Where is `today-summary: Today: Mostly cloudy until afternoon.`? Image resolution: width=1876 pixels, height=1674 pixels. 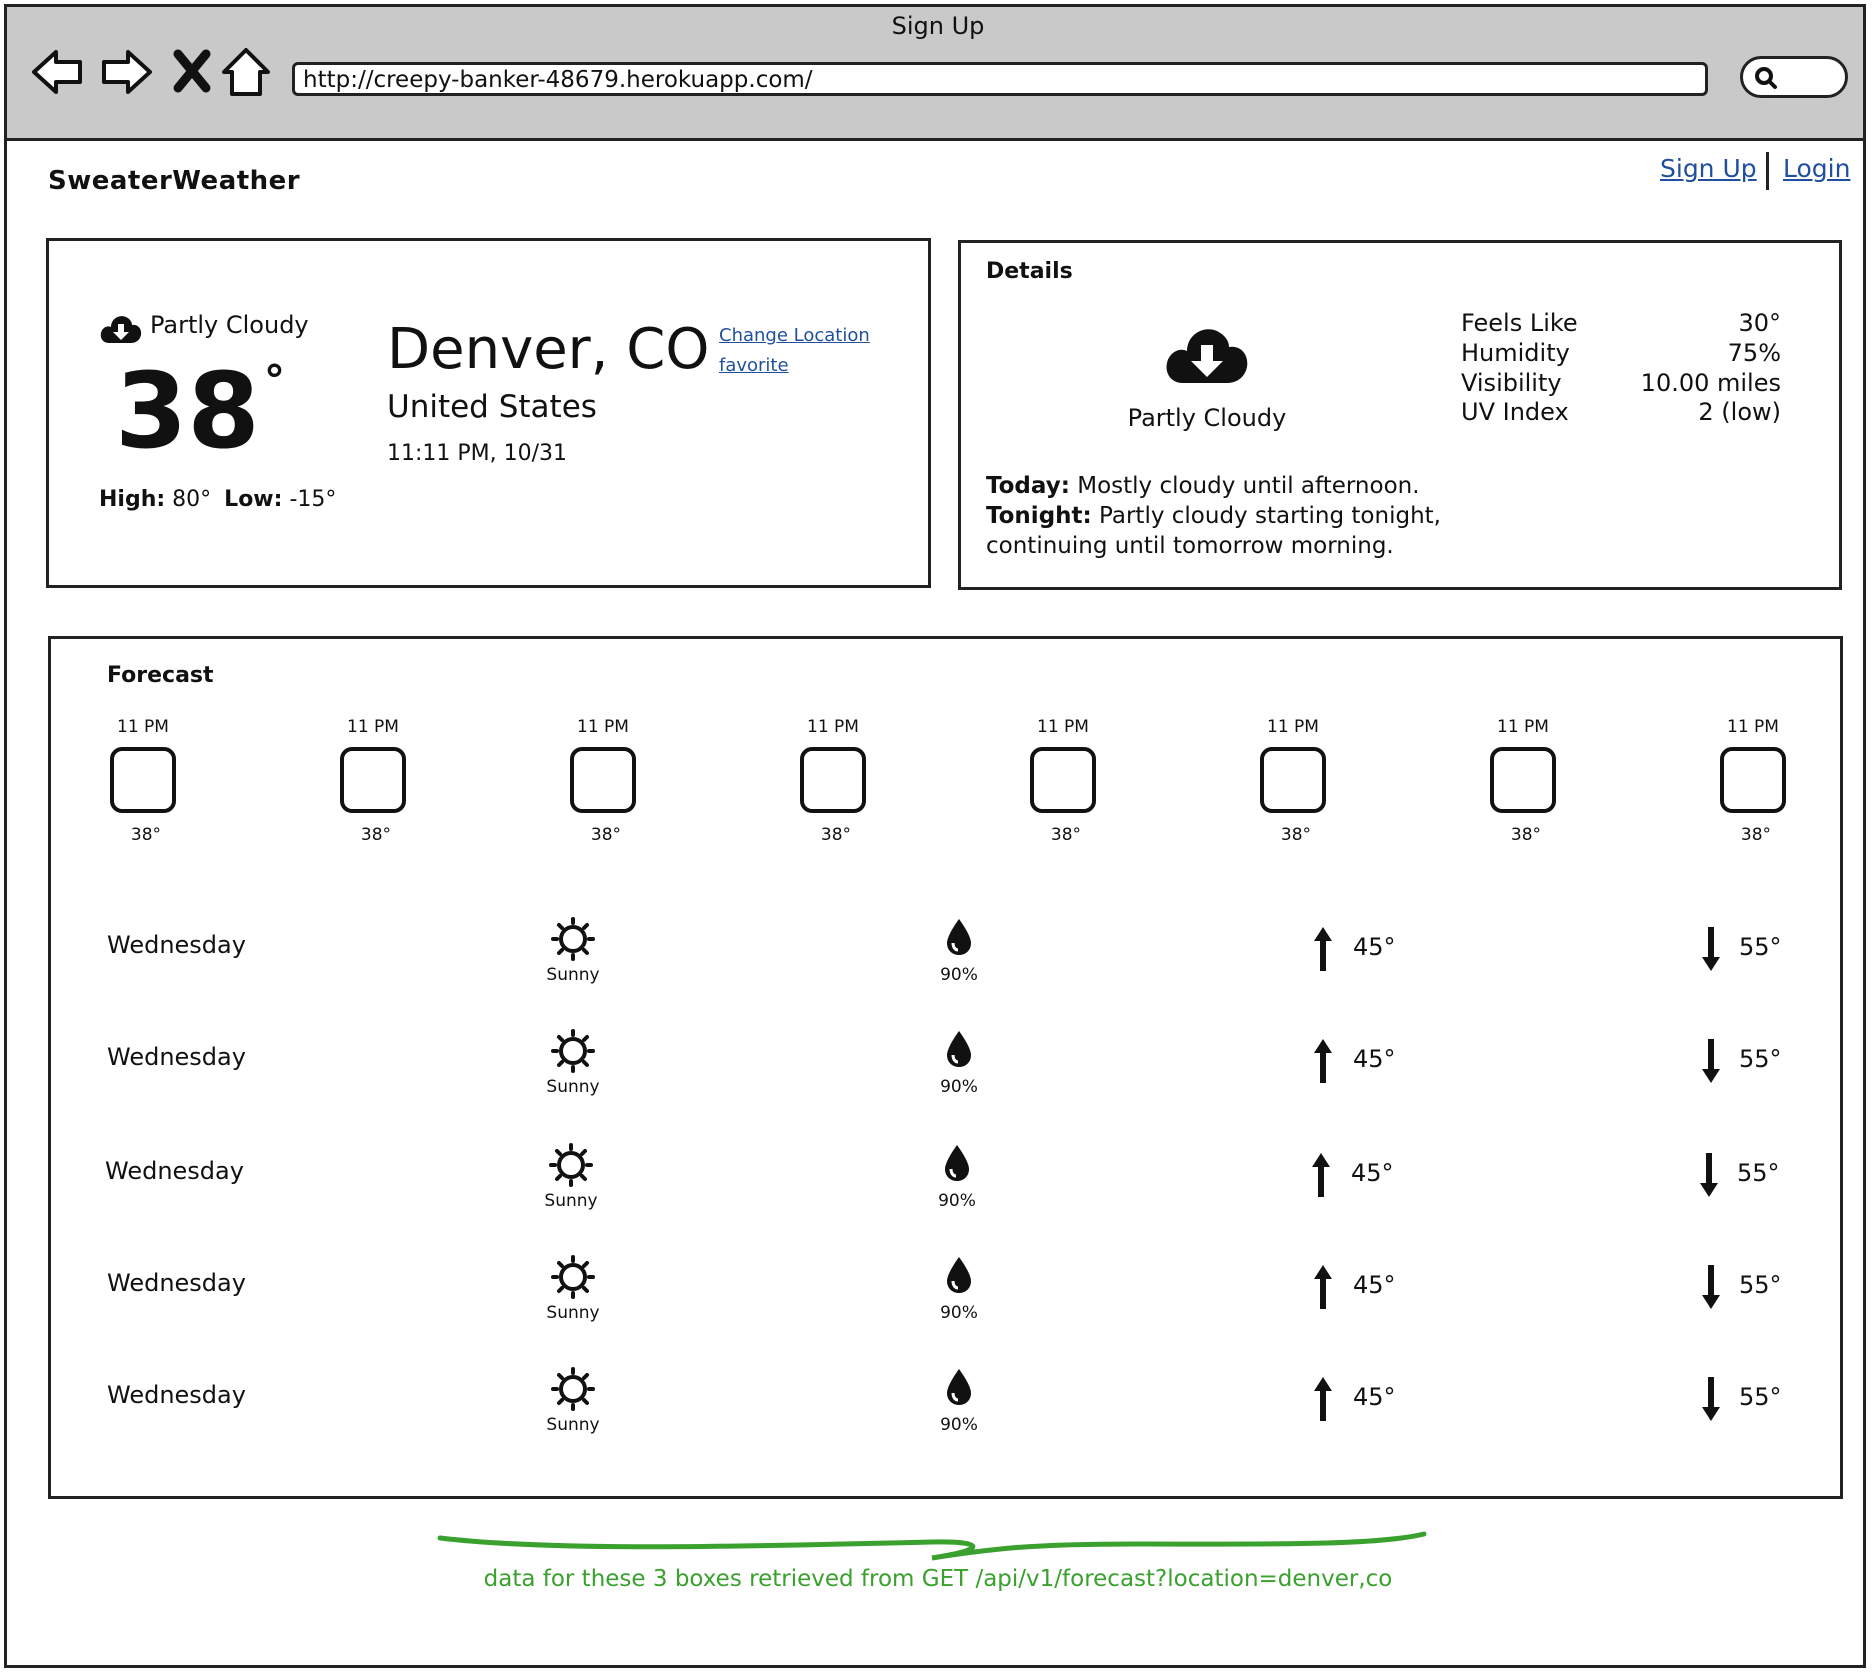
today-summary: Today: Mostly cloudy until afternoon. is located at coordinates (1203, 486).